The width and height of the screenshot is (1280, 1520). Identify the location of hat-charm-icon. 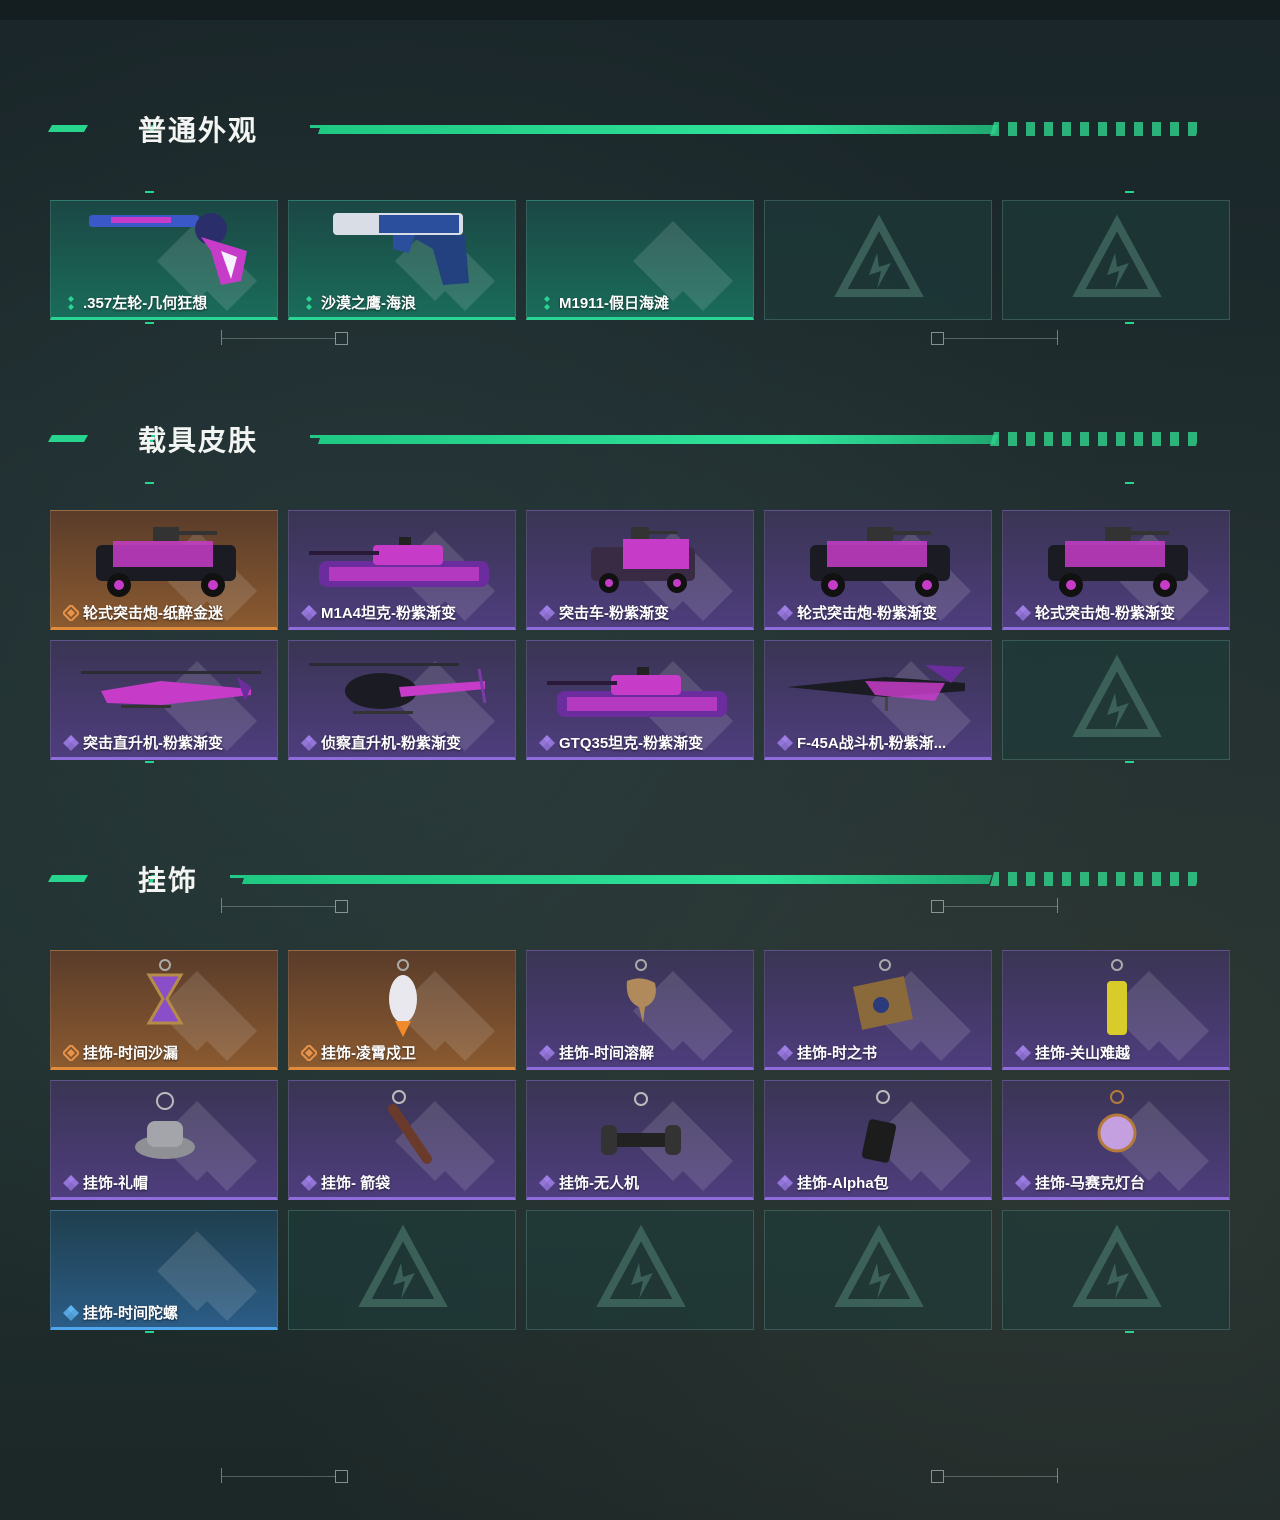
(164, 1127).